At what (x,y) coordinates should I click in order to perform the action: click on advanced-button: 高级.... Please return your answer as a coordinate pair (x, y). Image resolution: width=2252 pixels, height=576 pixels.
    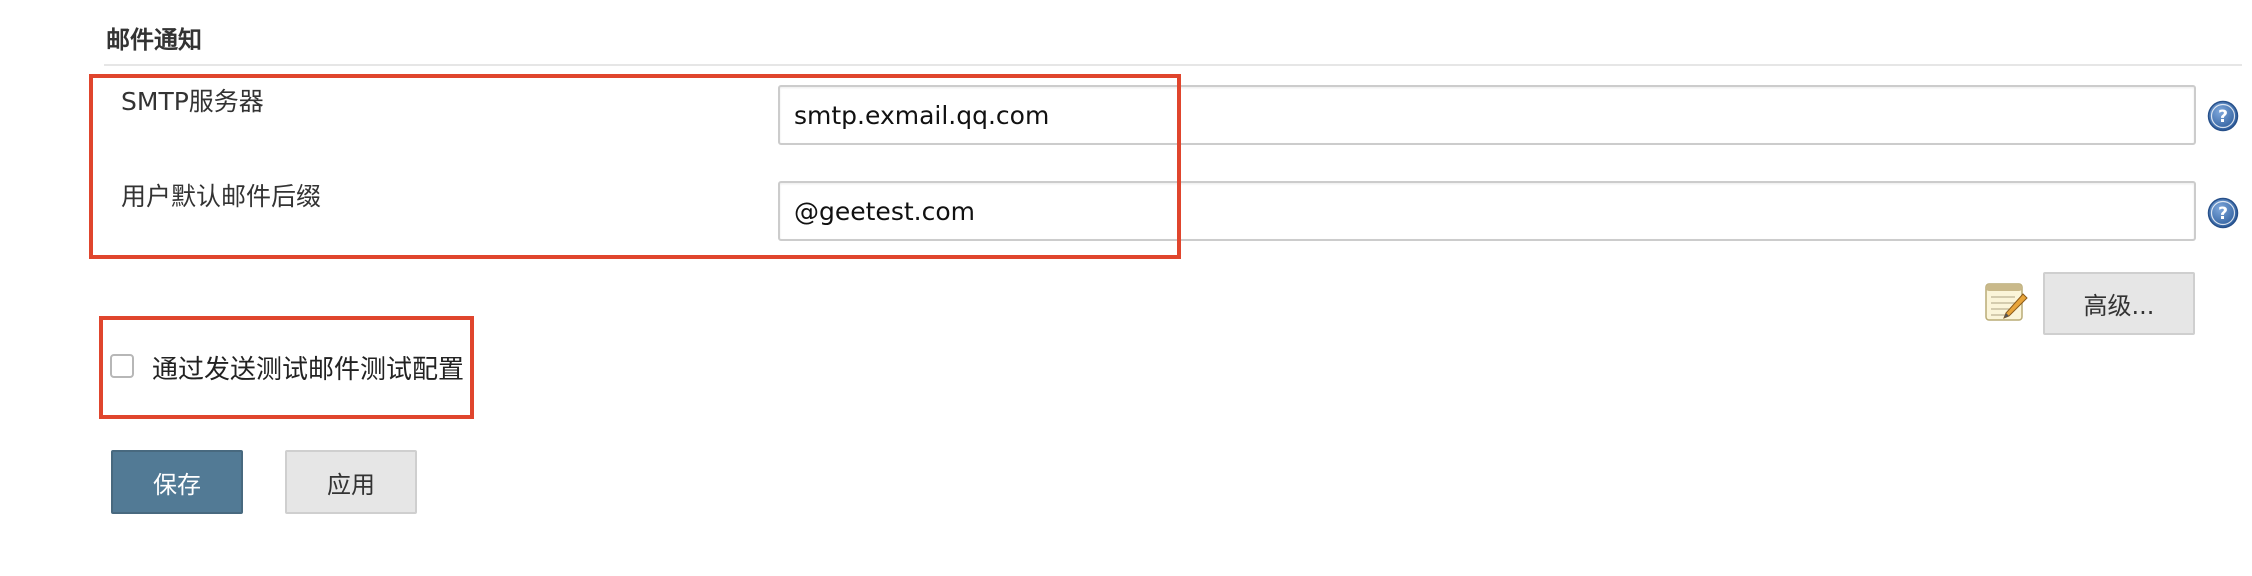
    Looking at the image, I should click on (2119, 303).